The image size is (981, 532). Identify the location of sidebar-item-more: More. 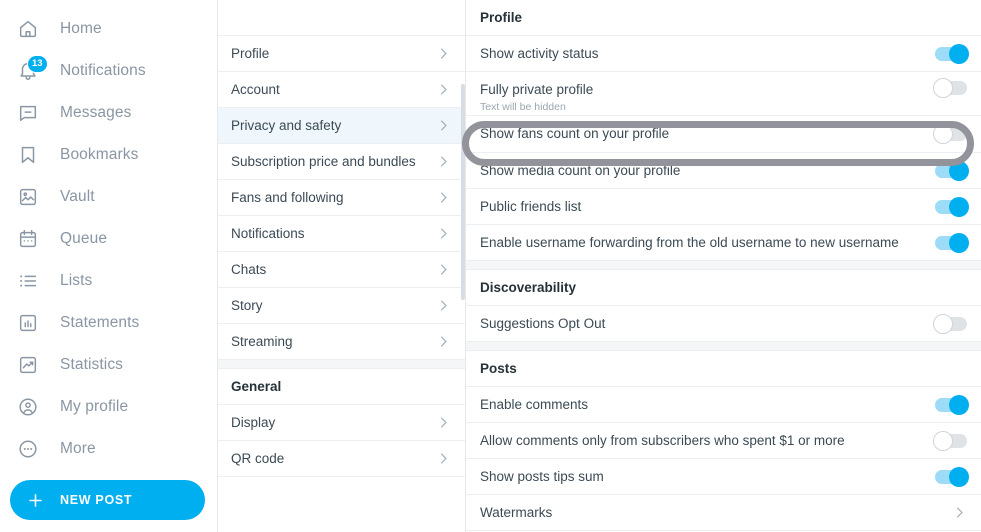
(108, 449).